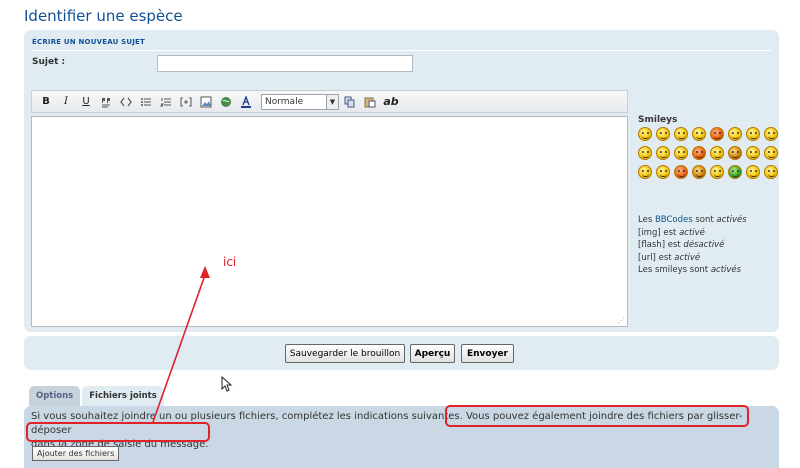  I want to click on annotation-label: ici, so click(230, 262).